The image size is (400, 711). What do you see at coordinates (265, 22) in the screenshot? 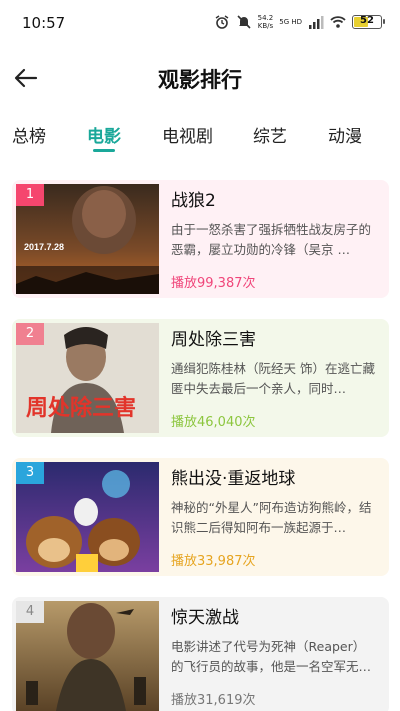
I see `net-speed: 54.2 KB/s` at bounding box center [265, 22].